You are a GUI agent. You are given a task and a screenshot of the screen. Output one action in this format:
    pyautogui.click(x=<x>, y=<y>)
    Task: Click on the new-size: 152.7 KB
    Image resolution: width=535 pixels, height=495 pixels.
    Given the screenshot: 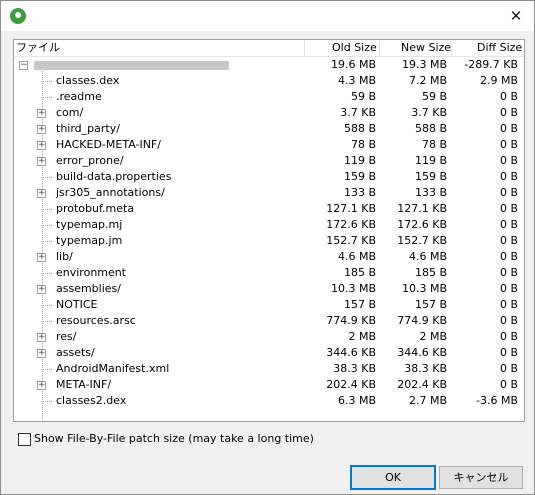 What is the action you would take?
    pyautogui.click(x=422, y=240)
    